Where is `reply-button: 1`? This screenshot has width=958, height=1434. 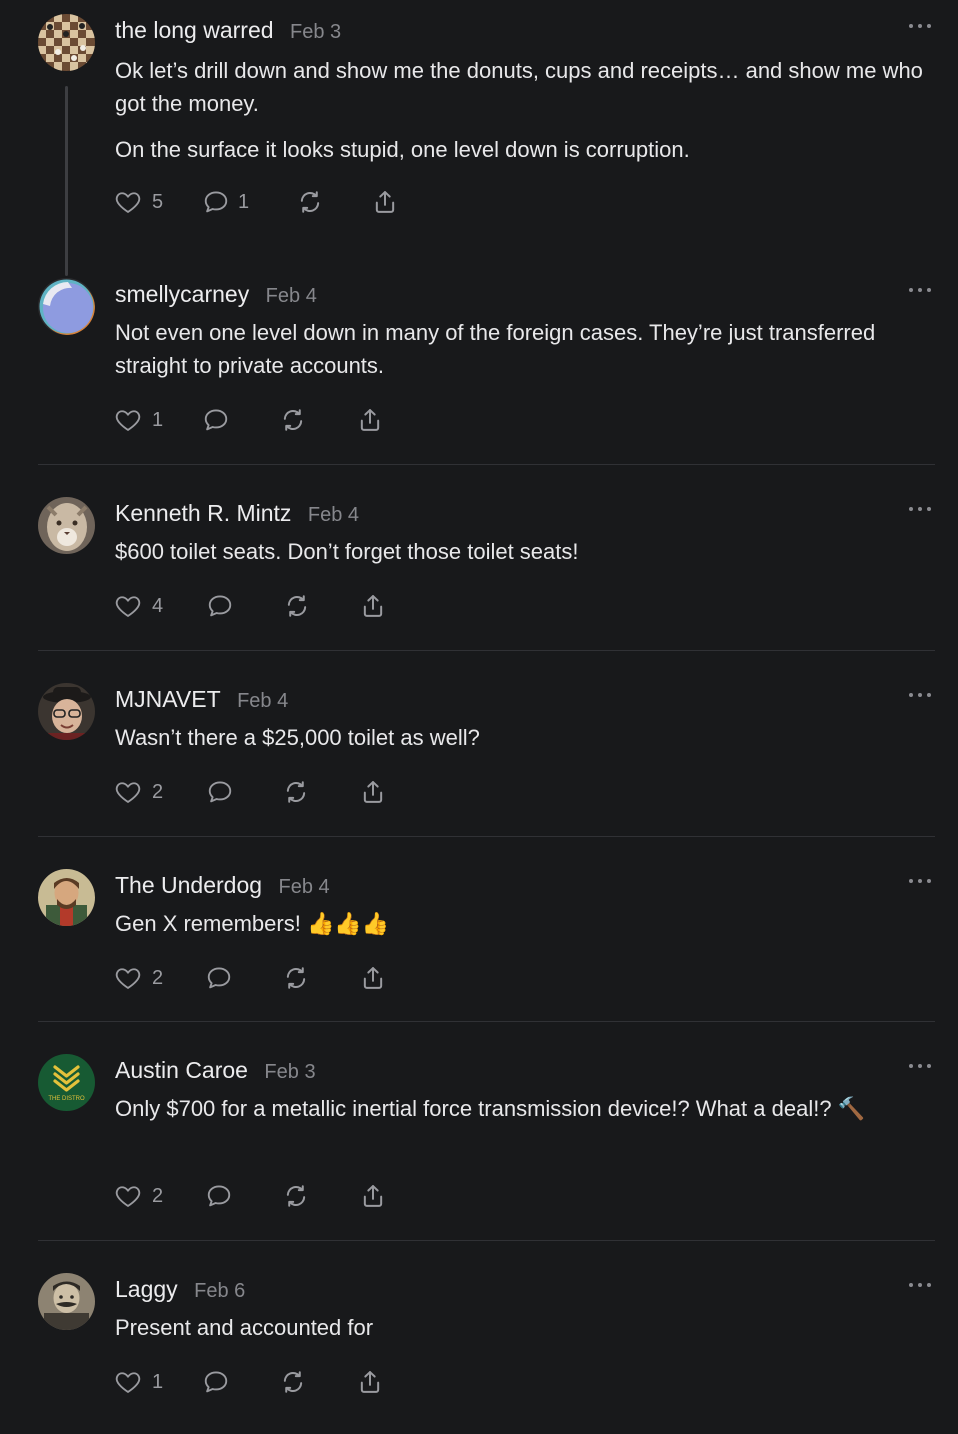
reply-button: 1 is located at coordinates (225, 202).